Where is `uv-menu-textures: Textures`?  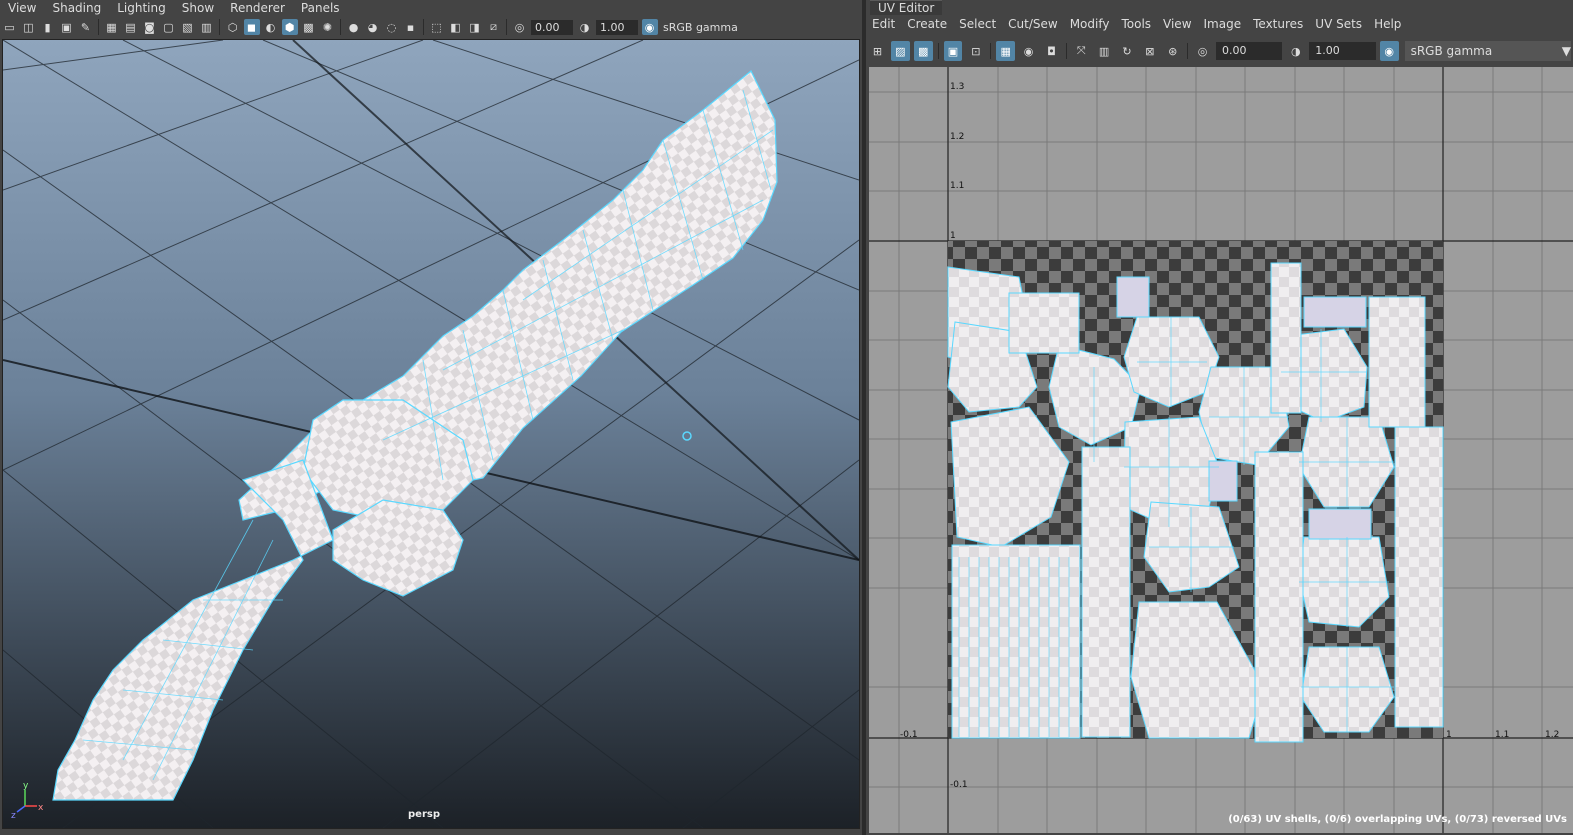
uv-menu-textures: Textures is located at coordinates (1278, 24).